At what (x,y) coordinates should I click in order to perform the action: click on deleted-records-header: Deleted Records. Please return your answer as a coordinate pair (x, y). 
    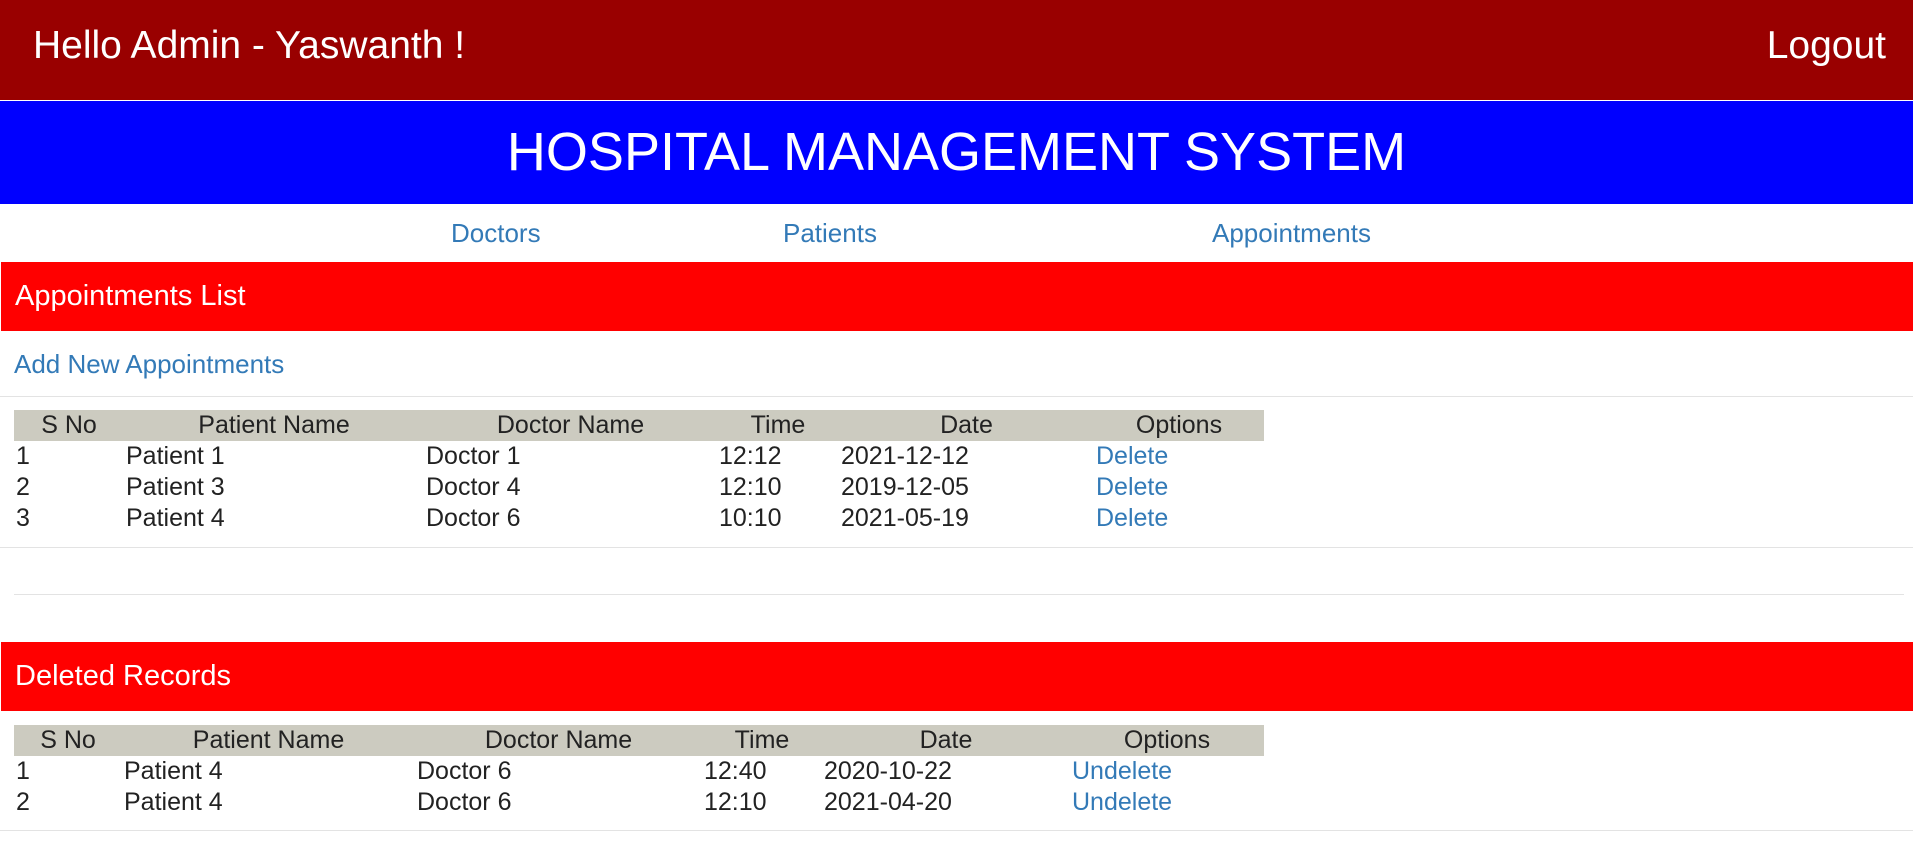
    Looking at the image, I should click on (957, 676).